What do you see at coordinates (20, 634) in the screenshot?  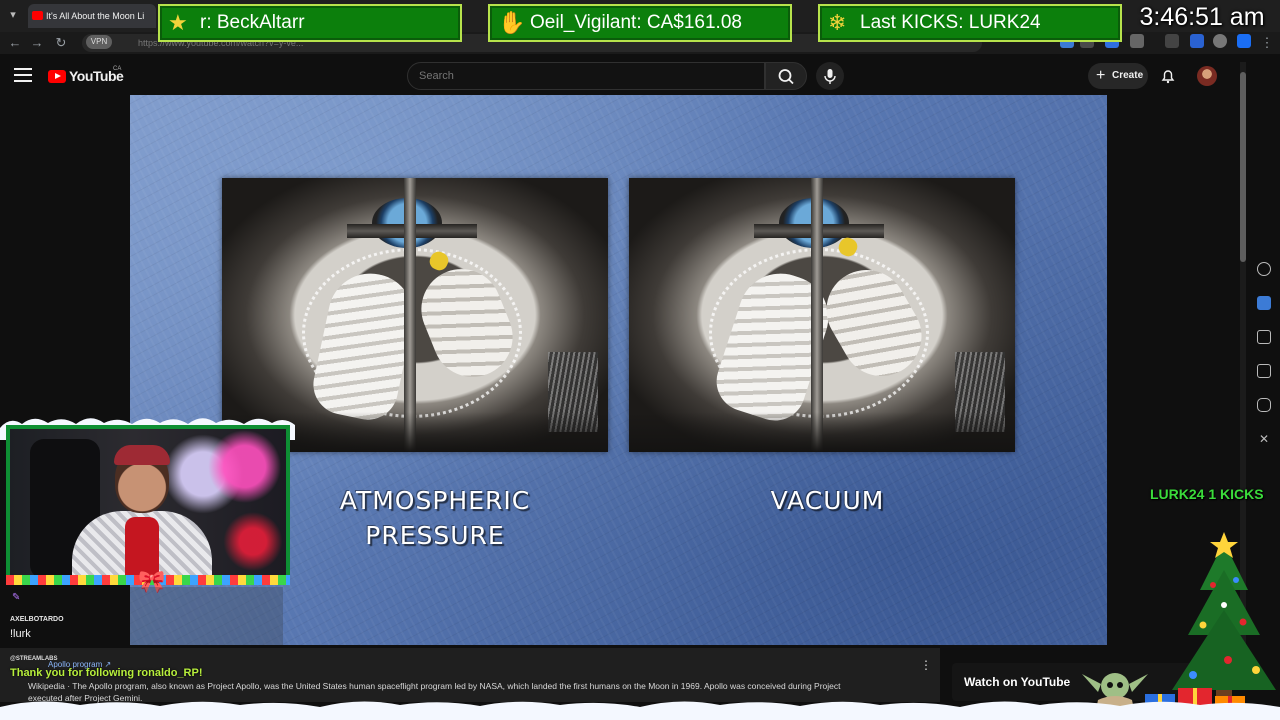 I see `chat-message: !lurk` at bounding box center [20, 634].